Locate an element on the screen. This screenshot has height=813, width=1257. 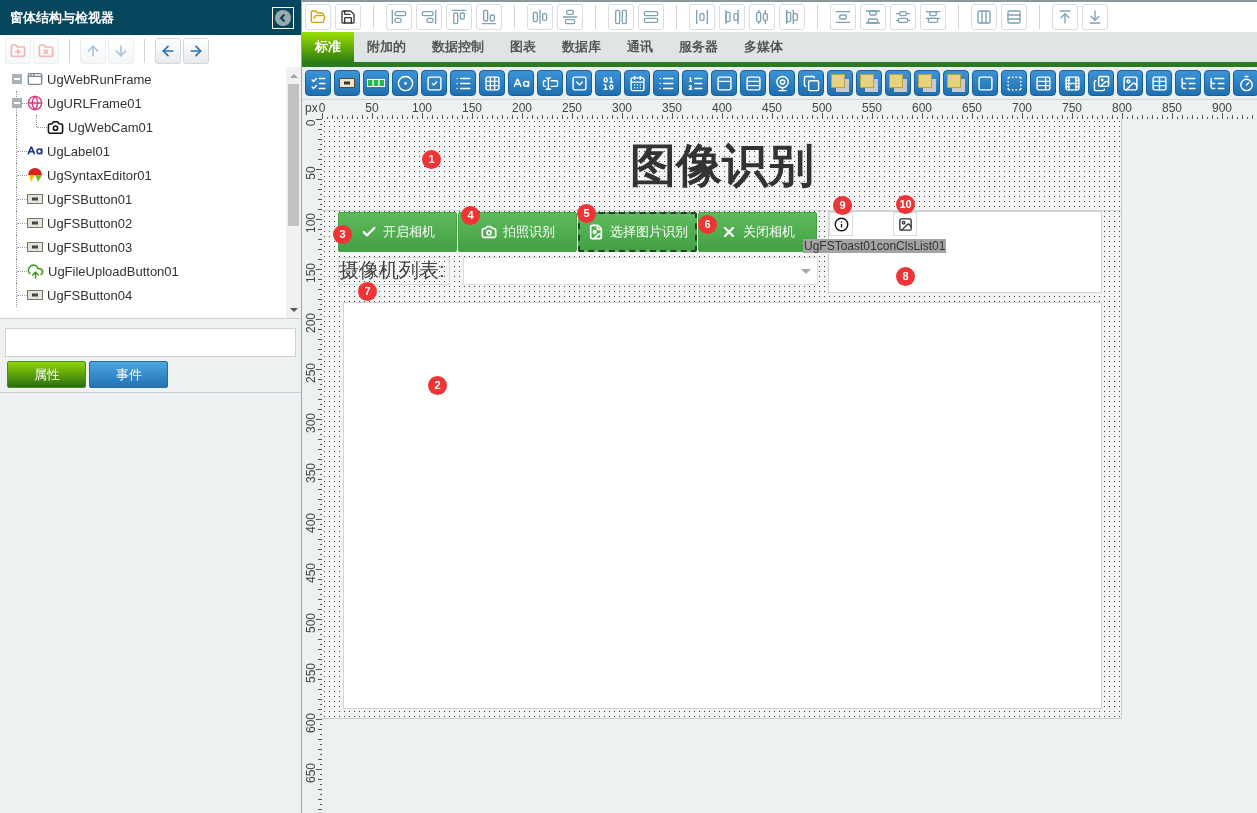
calendar-icon is located at coordinates (637, 83).